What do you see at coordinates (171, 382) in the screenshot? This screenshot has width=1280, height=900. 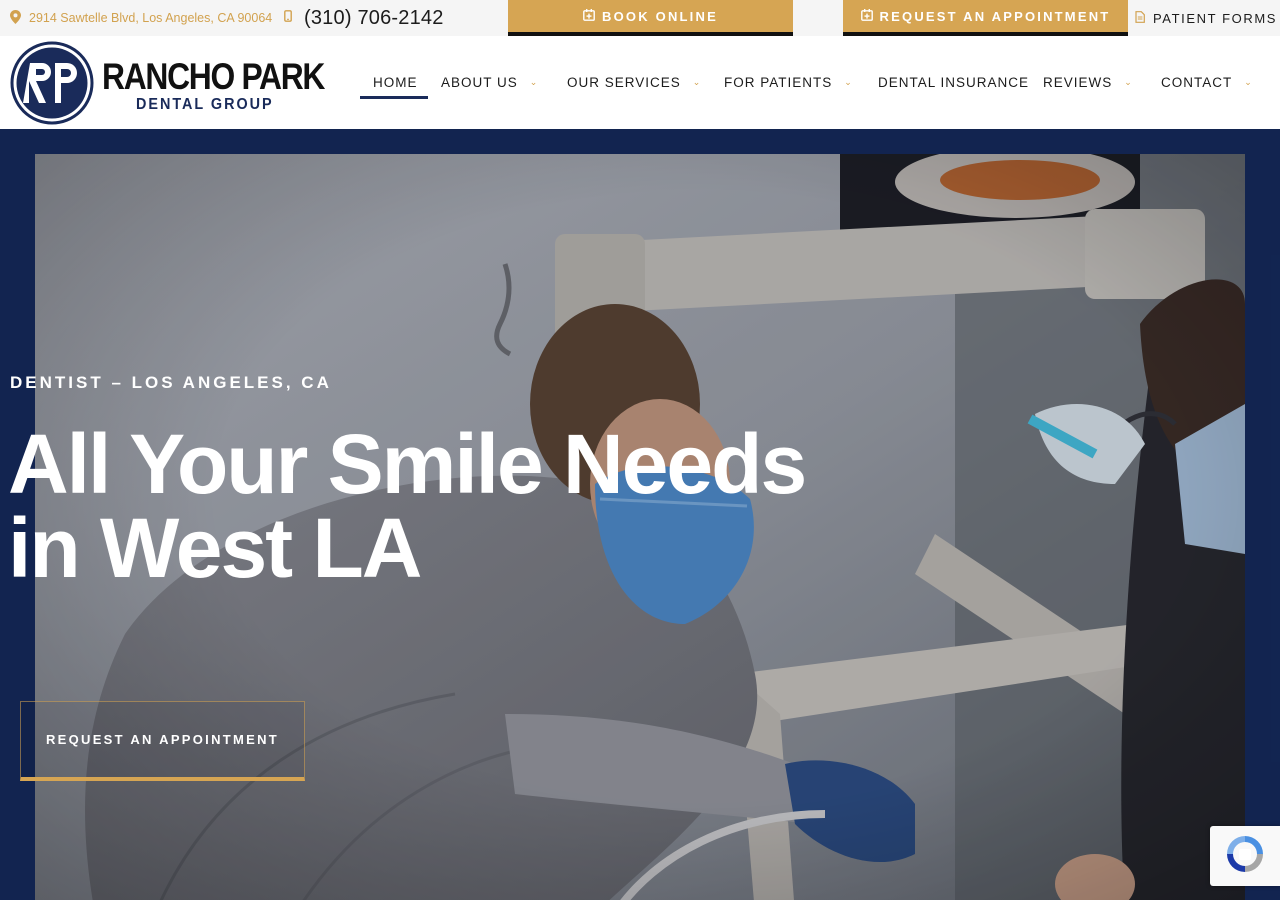 I see `hero-kicker: DENTIST – LOS ANGELES, CA` at bounding box center [171, 382].